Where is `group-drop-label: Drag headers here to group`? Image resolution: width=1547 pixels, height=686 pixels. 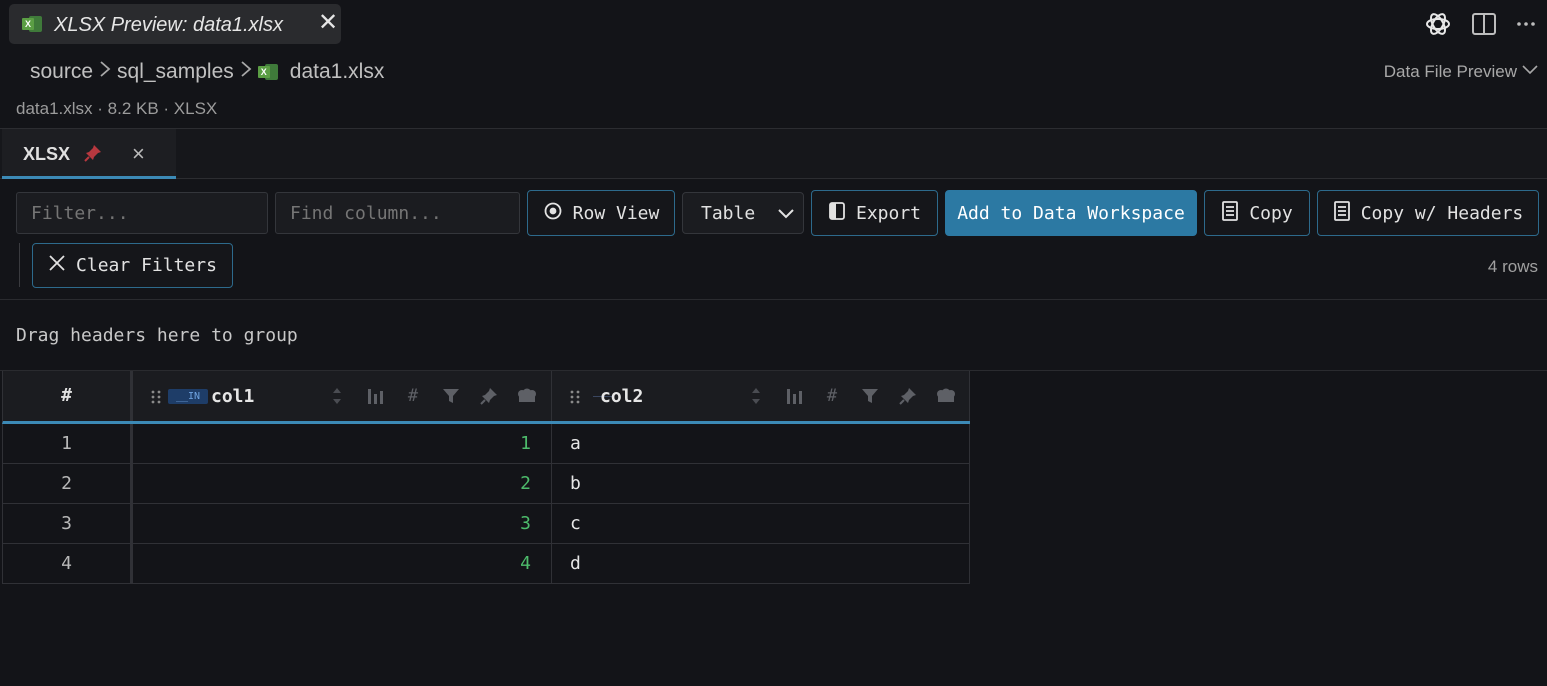
group-drop-label: Drag headers here to group is located at coordinates (157, 335).